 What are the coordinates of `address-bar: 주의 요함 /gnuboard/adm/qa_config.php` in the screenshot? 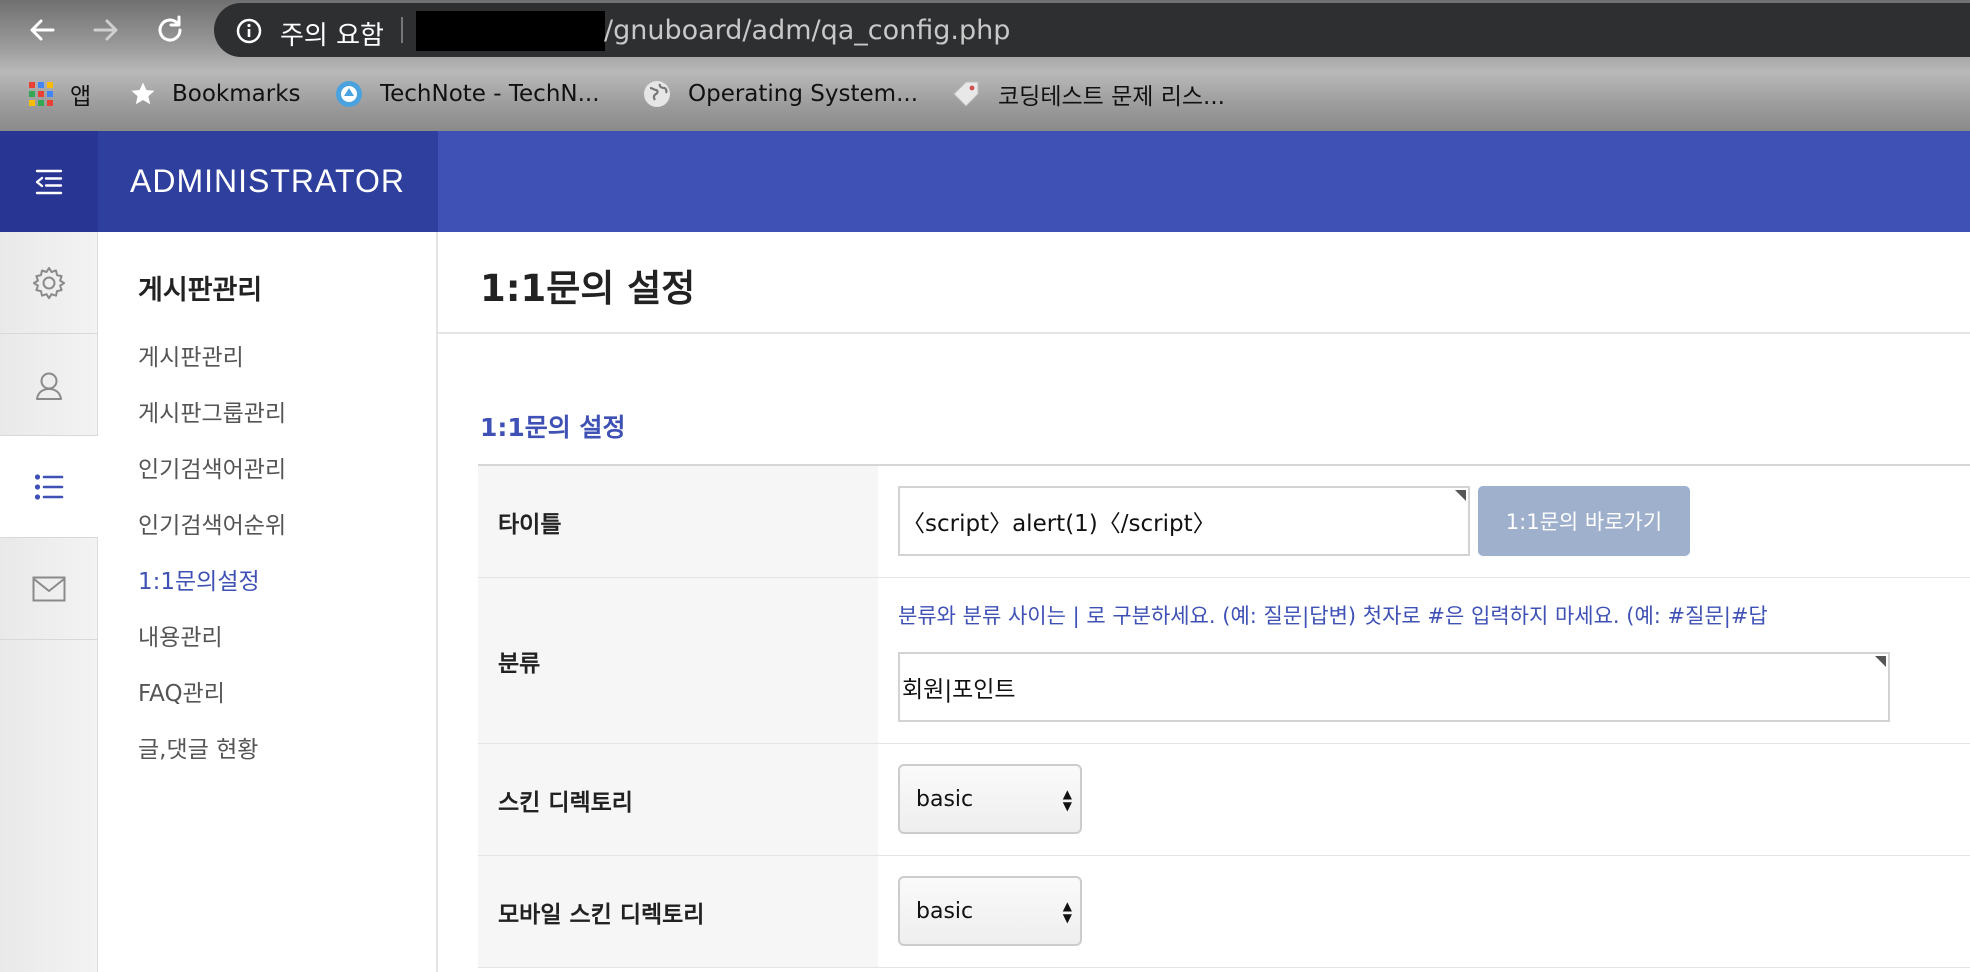 It's located at (1092, 30).